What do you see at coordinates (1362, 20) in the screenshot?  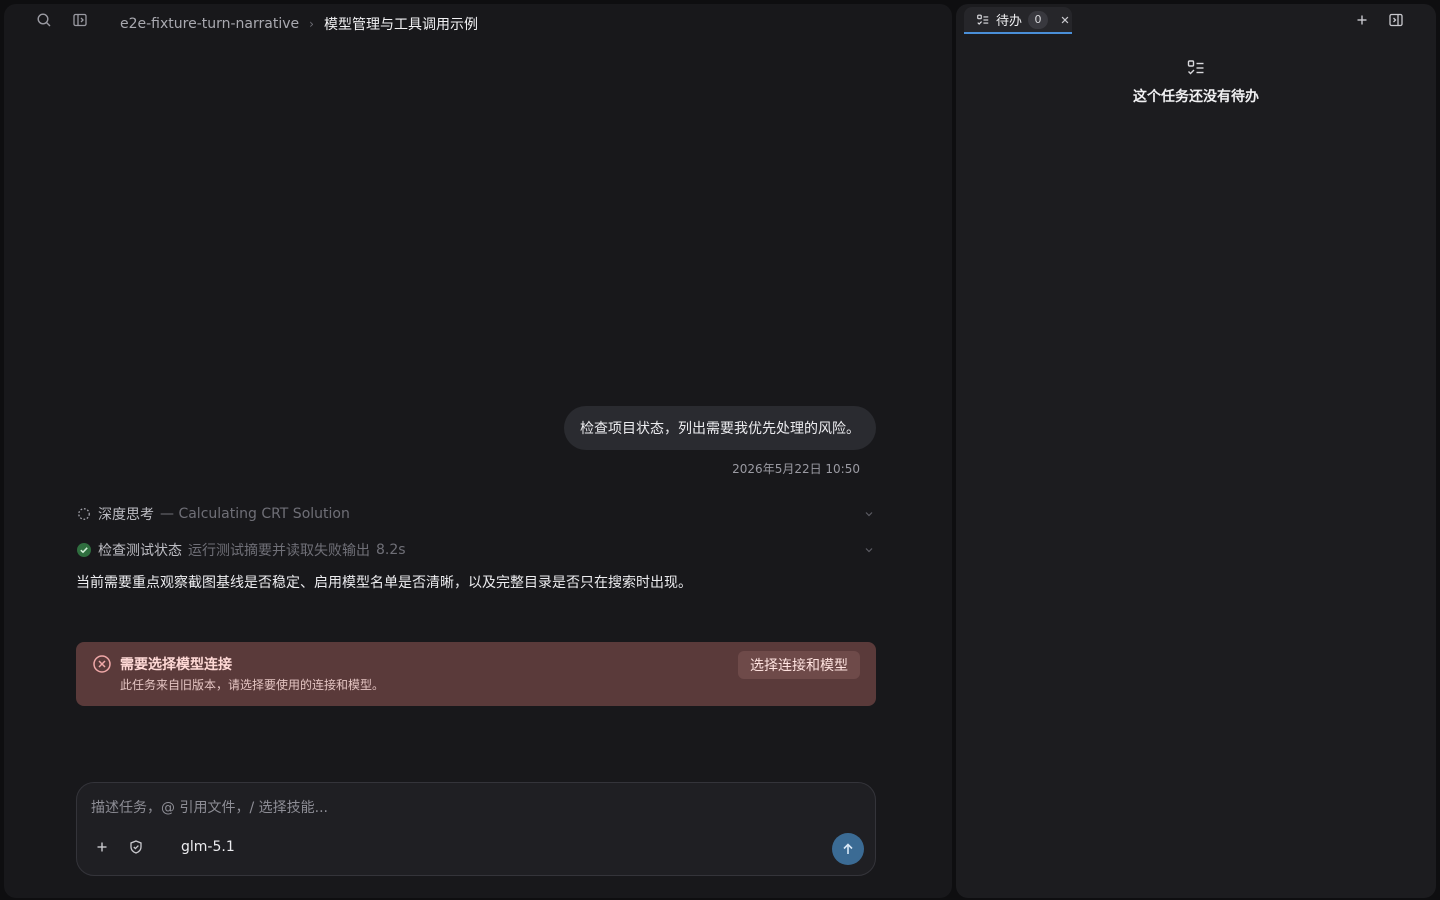 I see `plus-icon` at bounding box center [1362, 20].